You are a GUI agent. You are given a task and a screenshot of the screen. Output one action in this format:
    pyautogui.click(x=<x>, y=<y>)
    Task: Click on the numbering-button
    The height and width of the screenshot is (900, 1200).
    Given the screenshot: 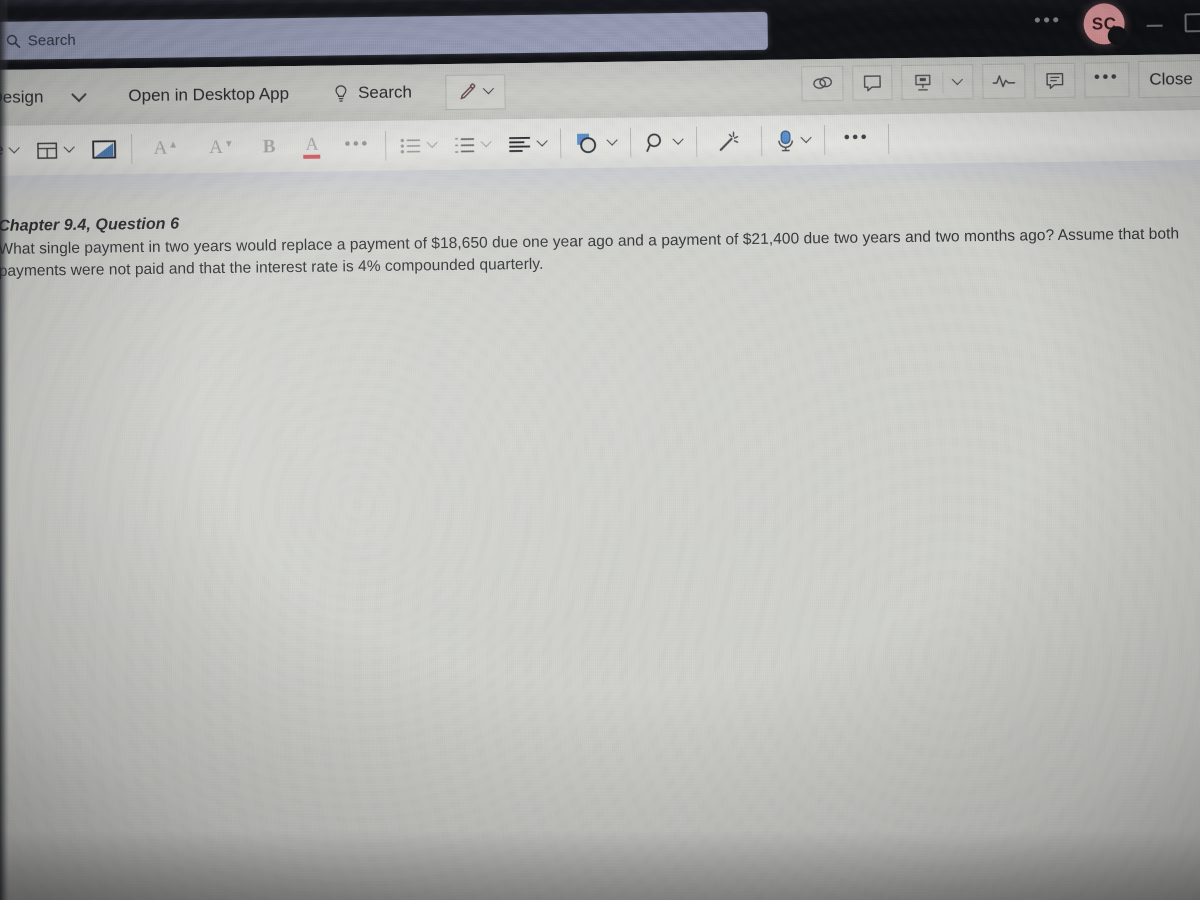 What is the action you would take?
    pyautogui.click(x=472, y=144)
    